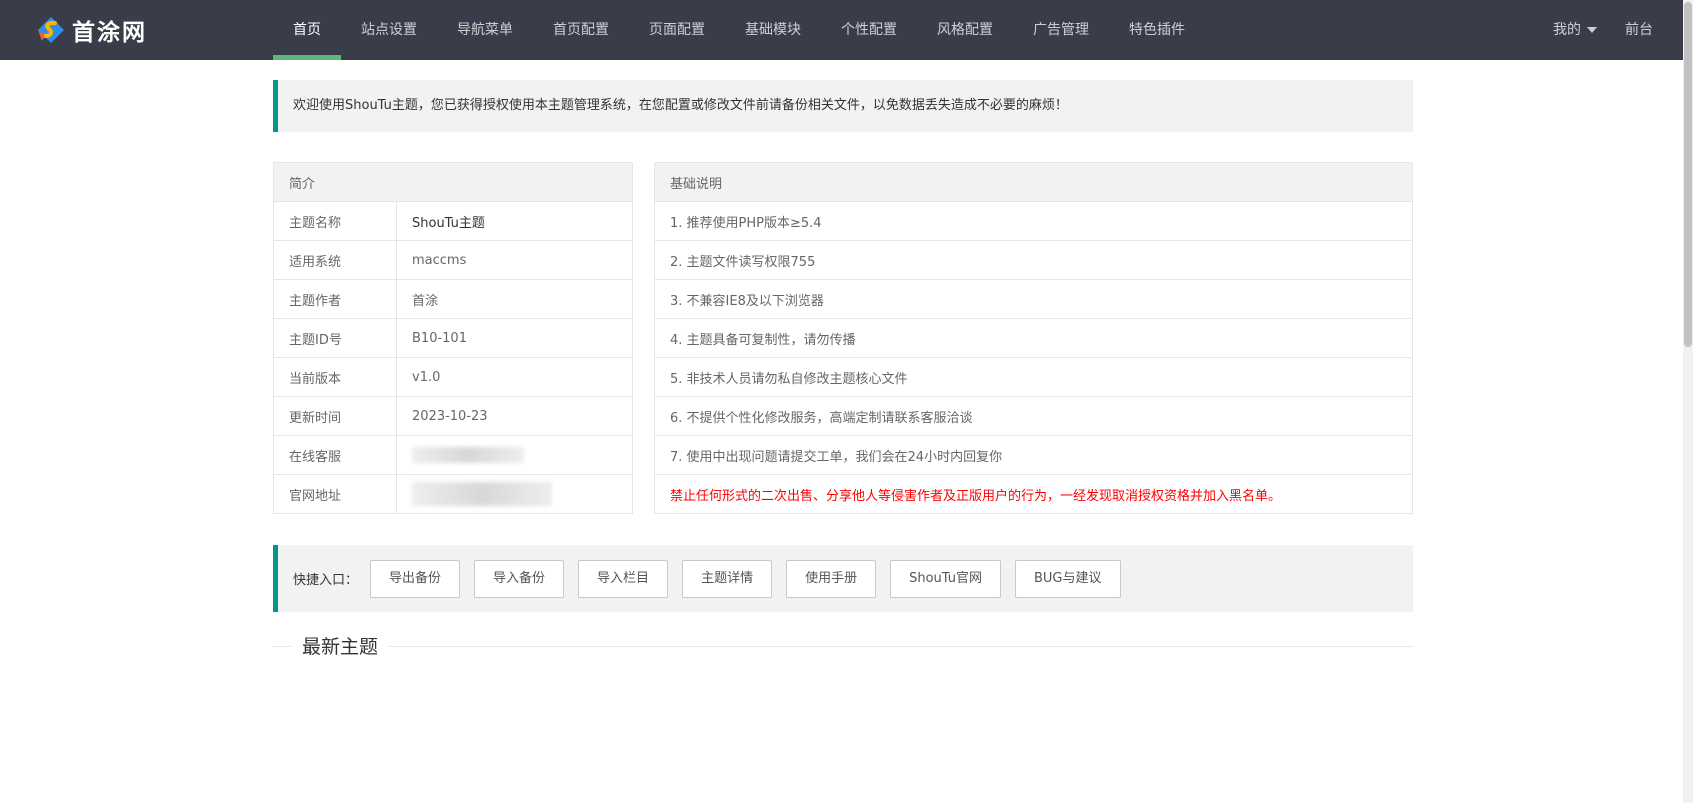 This screenshot has width=1693, height=803. What do you see at coordinates (482, 494) in the screenshot?
I see `blurred-url` at bounding box center [482, 494].